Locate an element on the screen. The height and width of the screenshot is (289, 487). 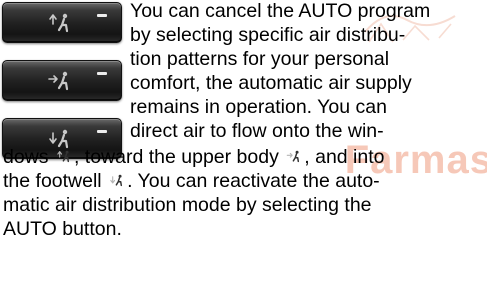
upper-body-air-button is located at coordinates (62, 80).